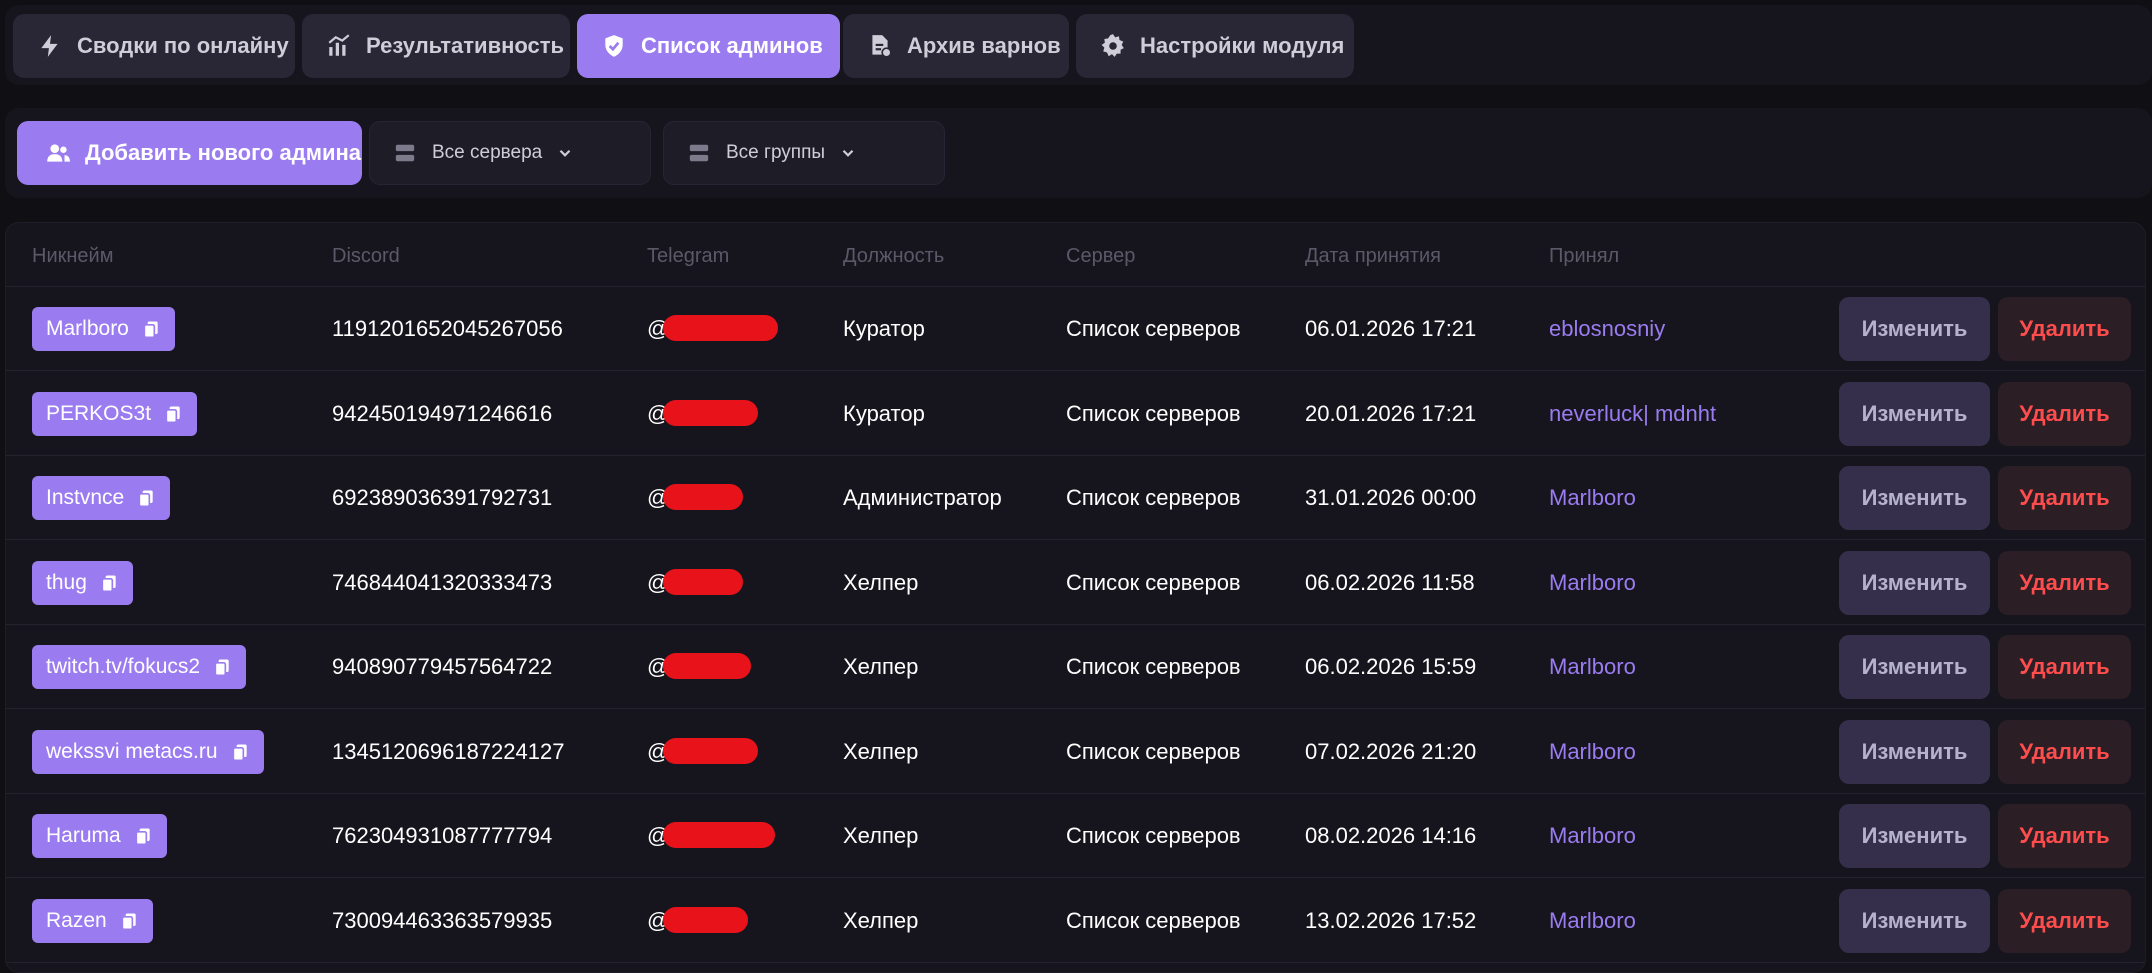 Image resolution: width=2152 pixels, height=973 pixels. I want to click on nickname-text: twitch.tv/fokucs2, so click(123, 666).